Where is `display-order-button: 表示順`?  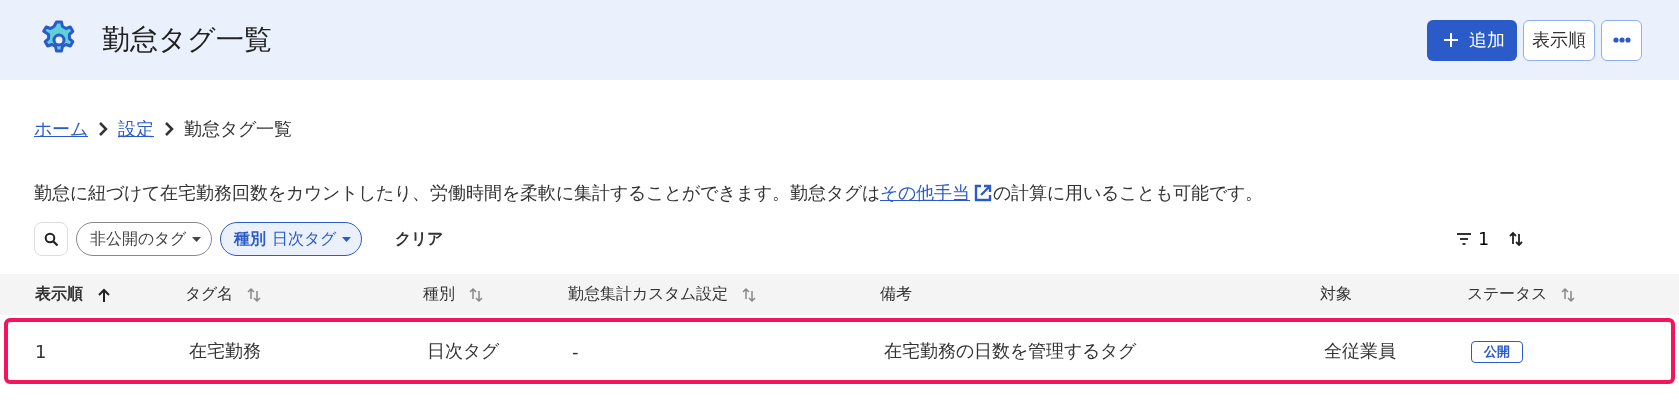
display-order-button: 表示順 is located at coordinates (1559, 40).